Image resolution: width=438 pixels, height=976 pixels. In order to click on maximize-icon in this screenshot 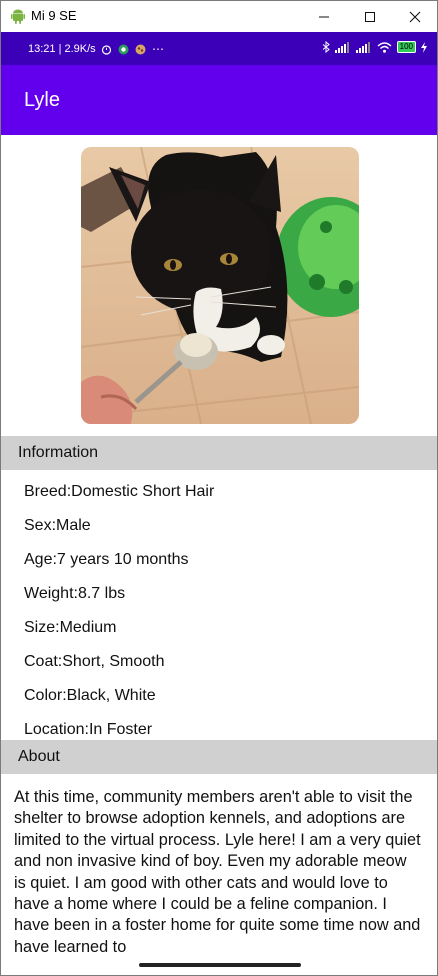, I will do `click(370, 16)`.